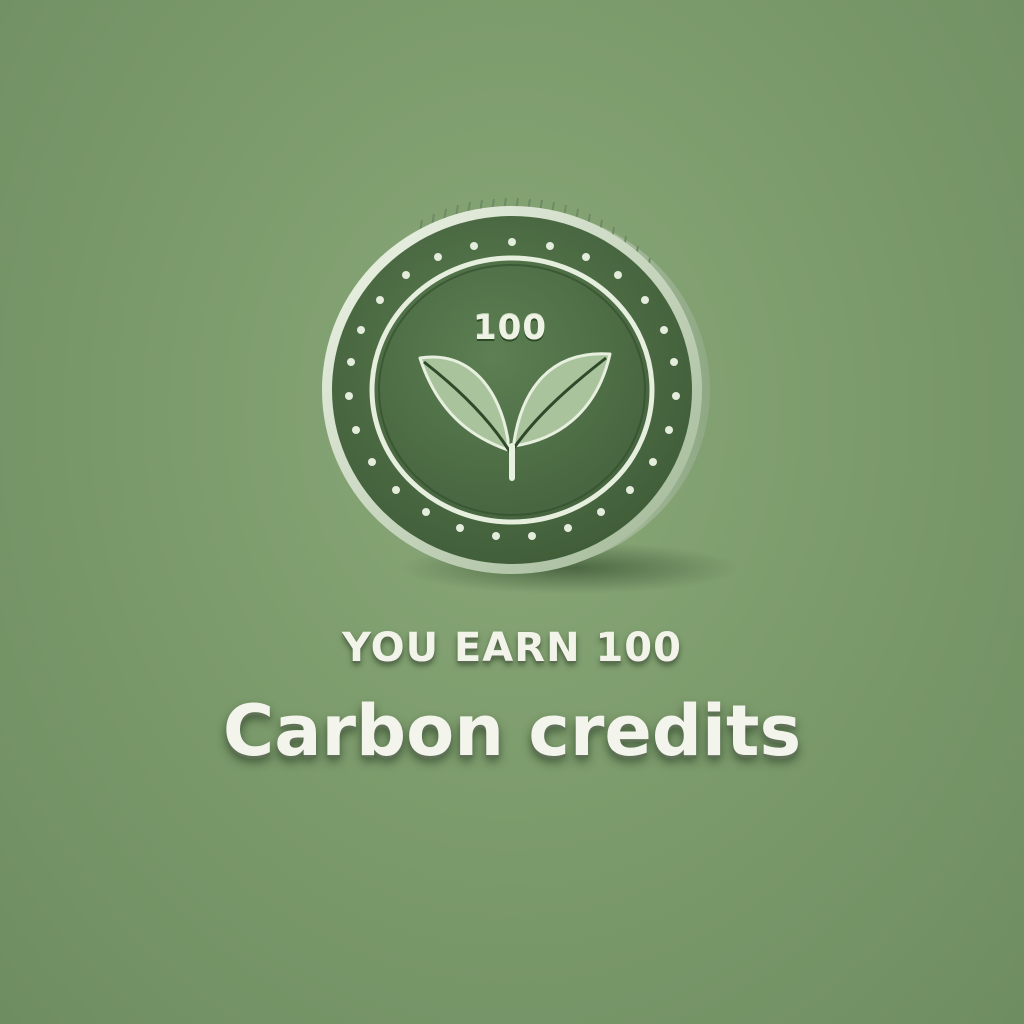 This screenshot has width=1024, height=1024. I want to click on coin-value-label: 100, so click(510, 328).